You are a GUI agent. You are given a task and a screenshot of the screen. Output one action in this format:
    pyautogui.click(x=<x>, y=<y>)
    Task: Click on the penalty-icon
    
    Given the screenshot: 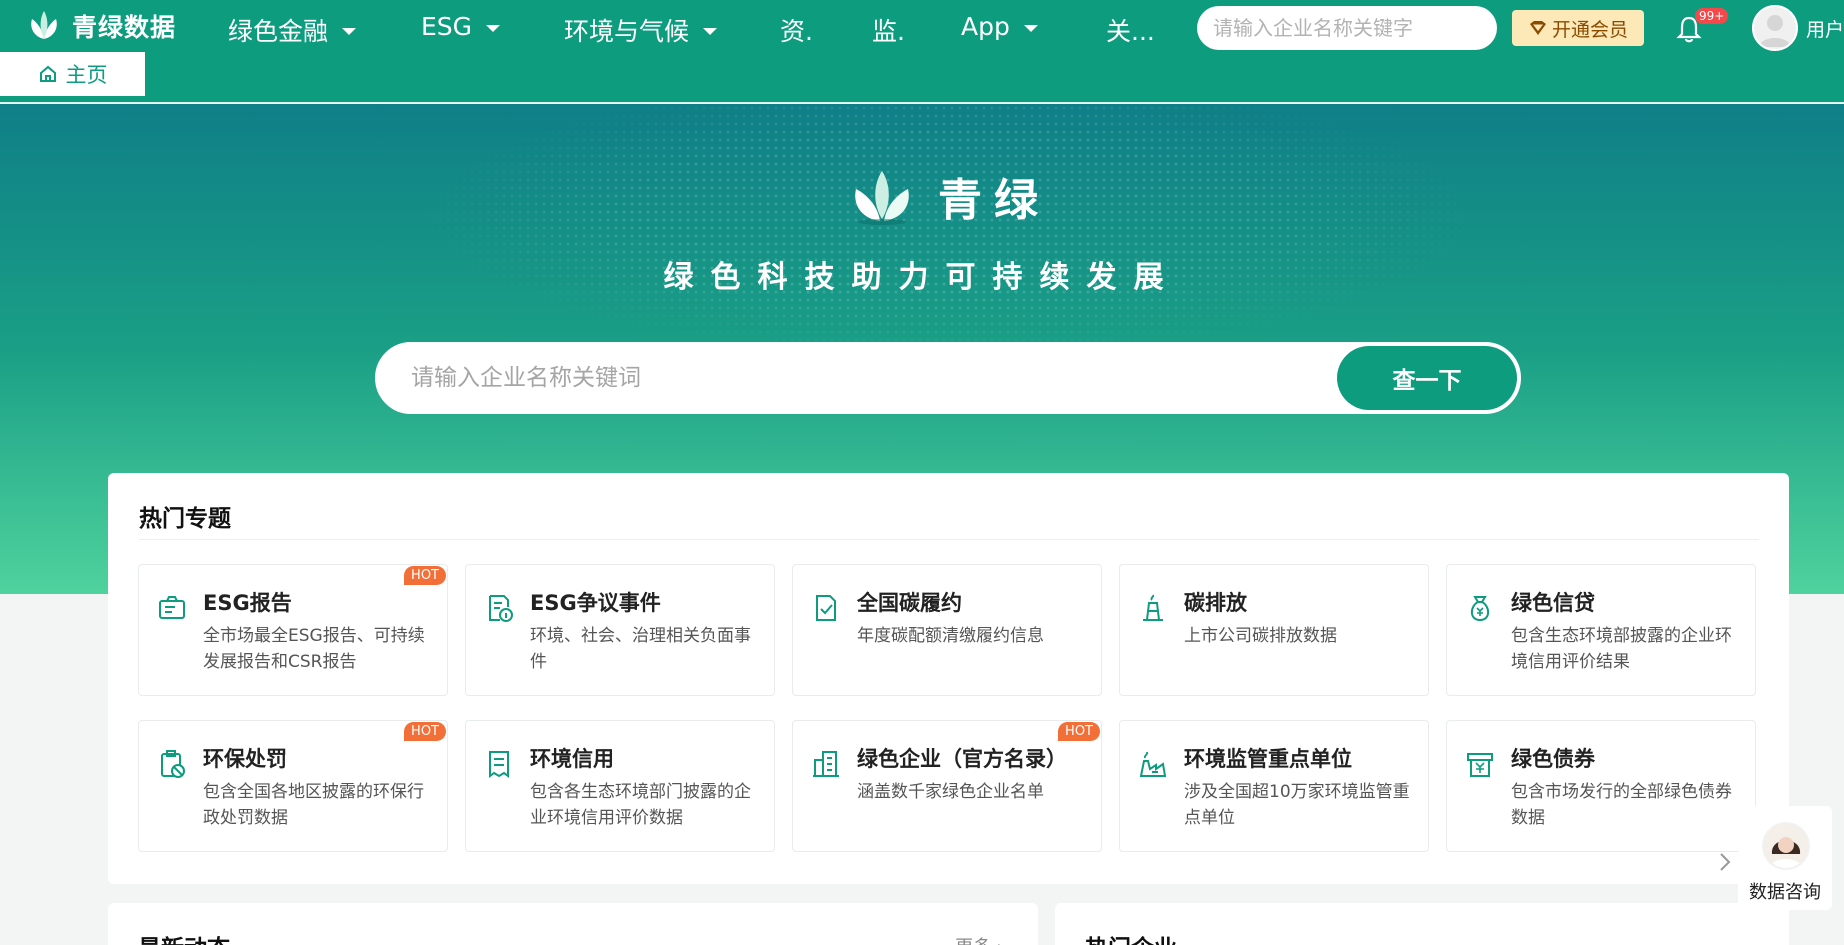 What is the action you would take?
    pyautogui.click(x=173, y=764)
    